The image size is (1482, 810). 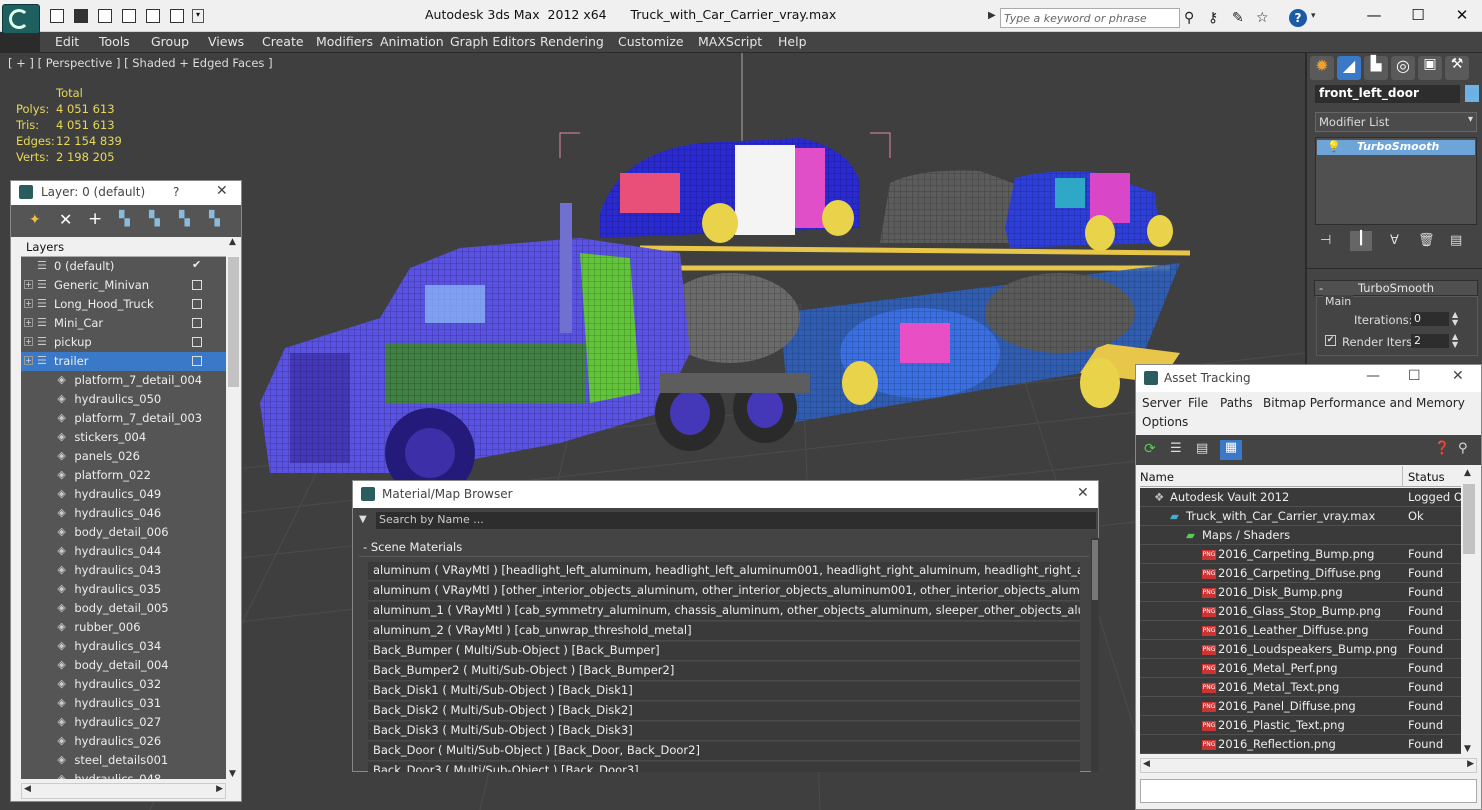 I want to click on modify-tab-icon: ◢, so click(x=1349, y=68).